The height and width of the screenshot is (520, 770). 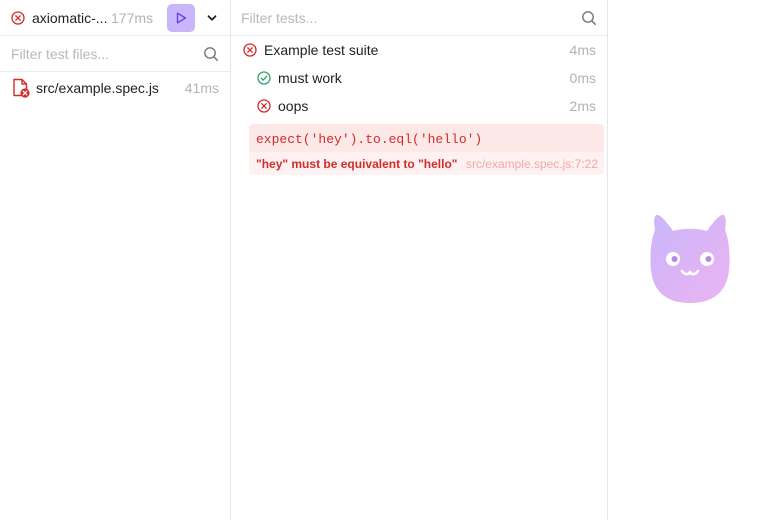 What do you see at coordinates (582, 78) in the screenshot?
I see `test-duration: 0ms` at bounding box center [582, 78].